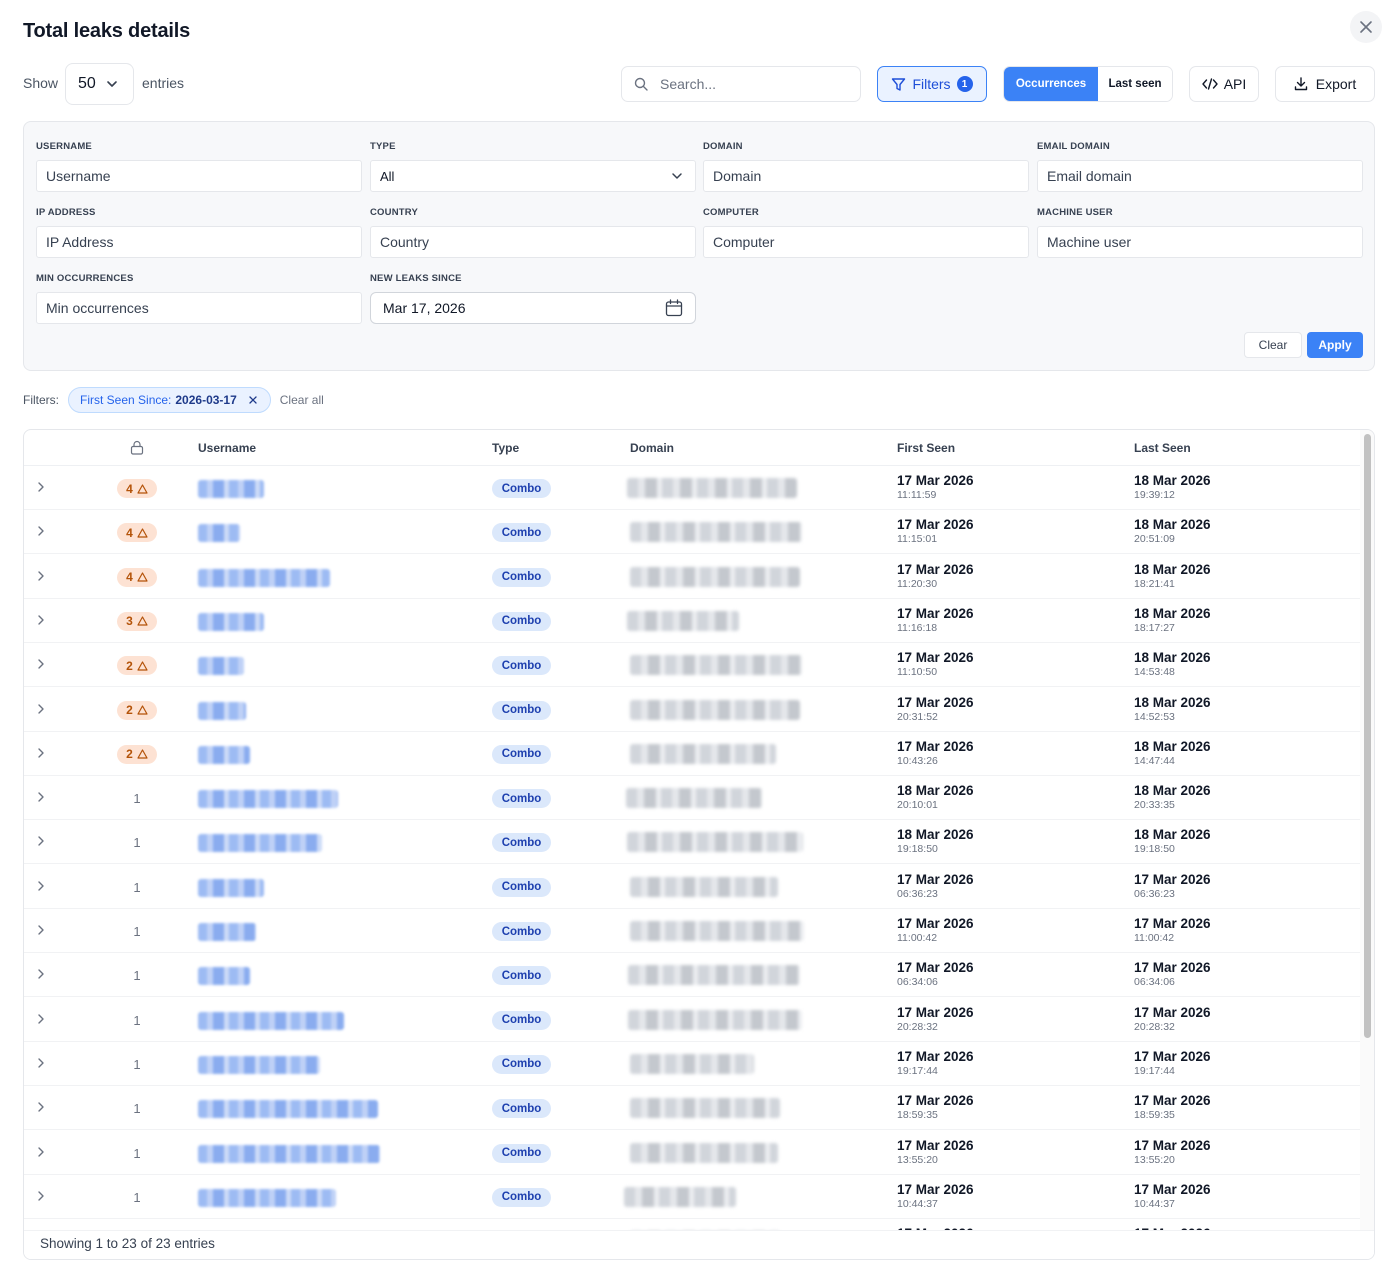 Image resolution: width=1387 pixels, height=1280 pixels. Describe the element at coordinates (253, 400) in the screenshot. I see `remove-chip-icon` at that location.